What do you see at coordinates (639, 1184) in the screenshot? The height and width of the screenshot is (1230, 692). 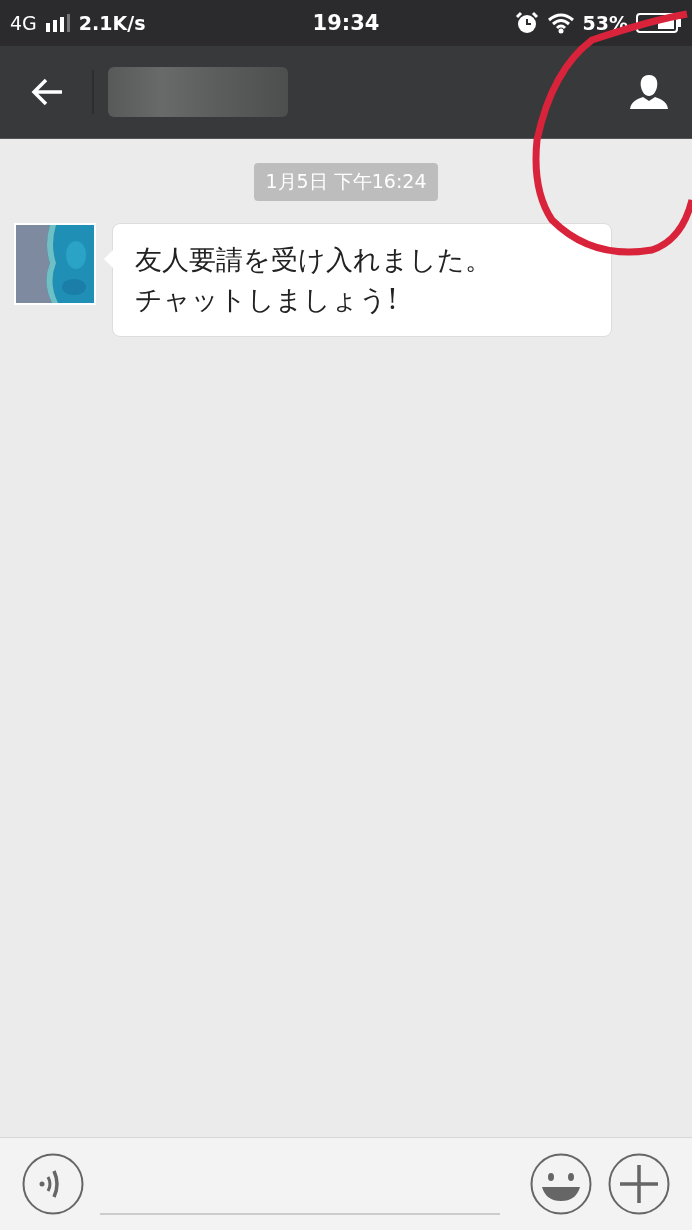 I see `plus-icon` at bounding box center [639, 1184].